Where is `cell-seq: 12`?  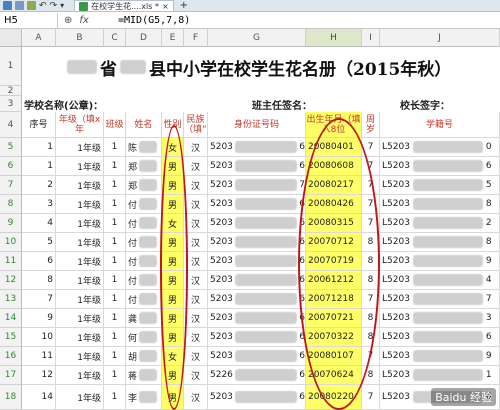
cell-seq: 12 is located at coordinates (39, 375).